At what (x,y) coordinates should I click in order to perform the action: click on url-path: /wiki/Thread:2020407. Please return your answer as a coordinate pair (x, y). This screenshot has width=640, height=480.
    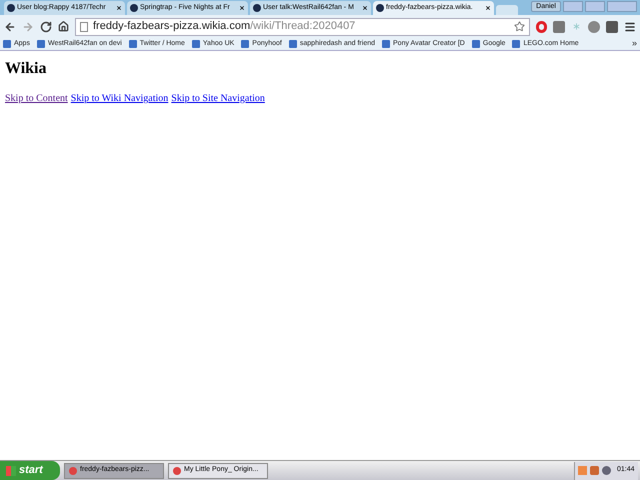
    Looking at the image, I should click on (303, 26).